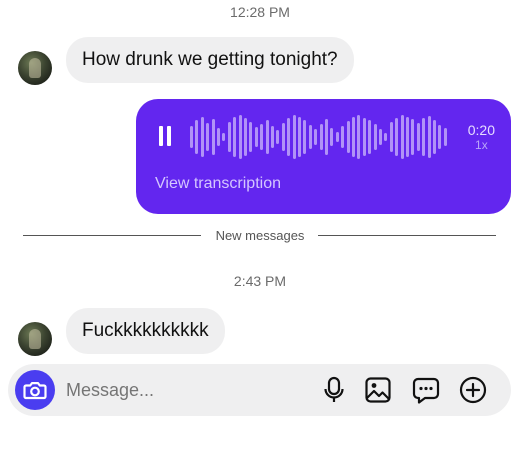  What do you see at coordinates (260, 281) in the screenshot?
I see `timestamp-second: 2:43 PM` at bounding box center [260, 281].